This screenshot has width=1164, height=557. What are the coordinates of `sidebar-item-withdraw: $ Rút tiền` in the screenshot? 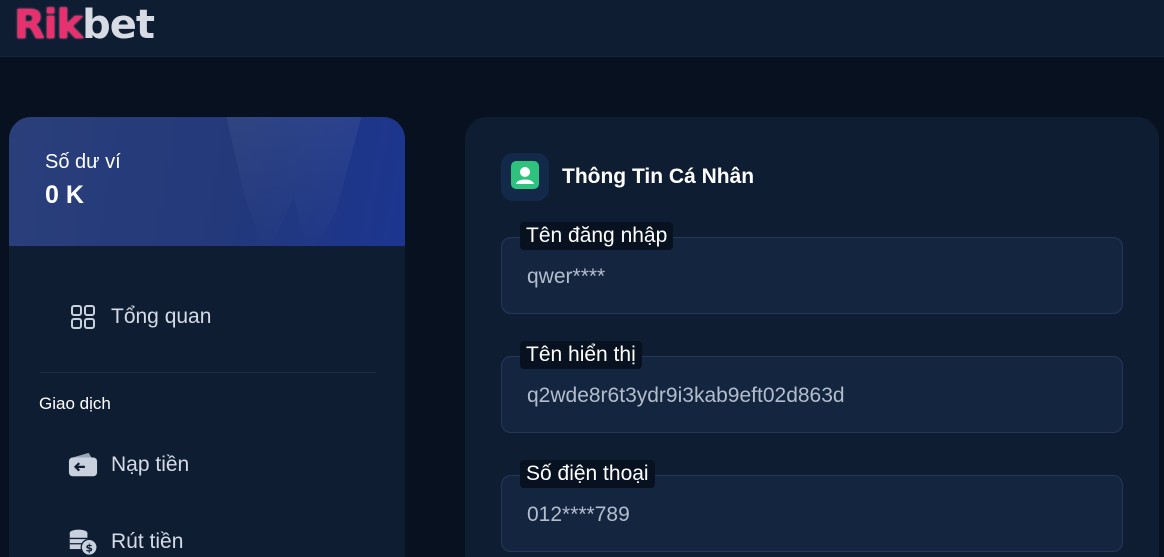 It's located at (125, 542).